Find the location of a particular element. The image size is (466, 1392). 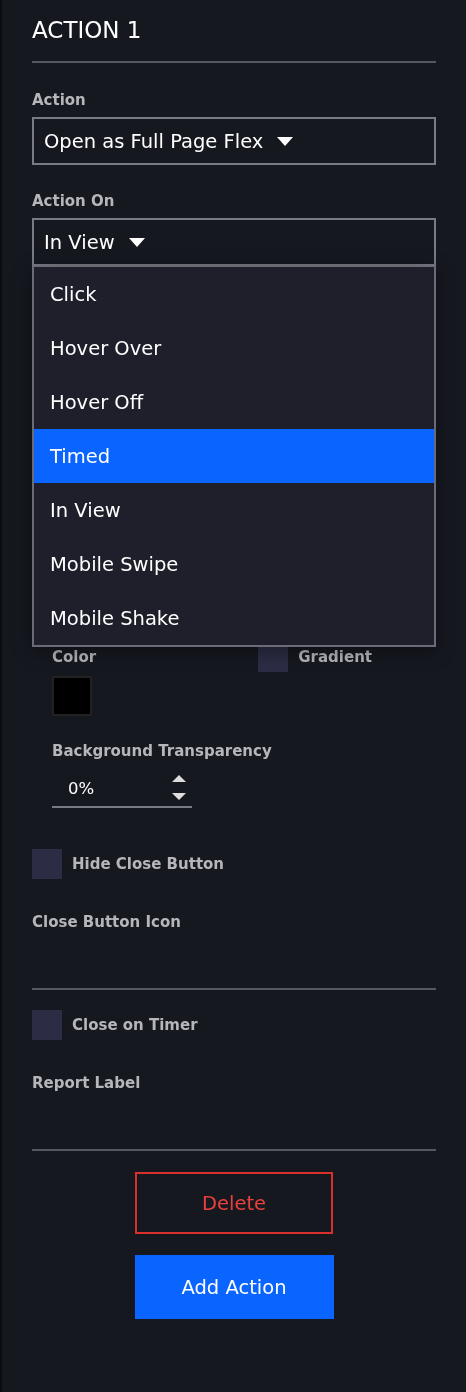

checkbox-label: Close on Timer is located at coordinates (135, 1025).